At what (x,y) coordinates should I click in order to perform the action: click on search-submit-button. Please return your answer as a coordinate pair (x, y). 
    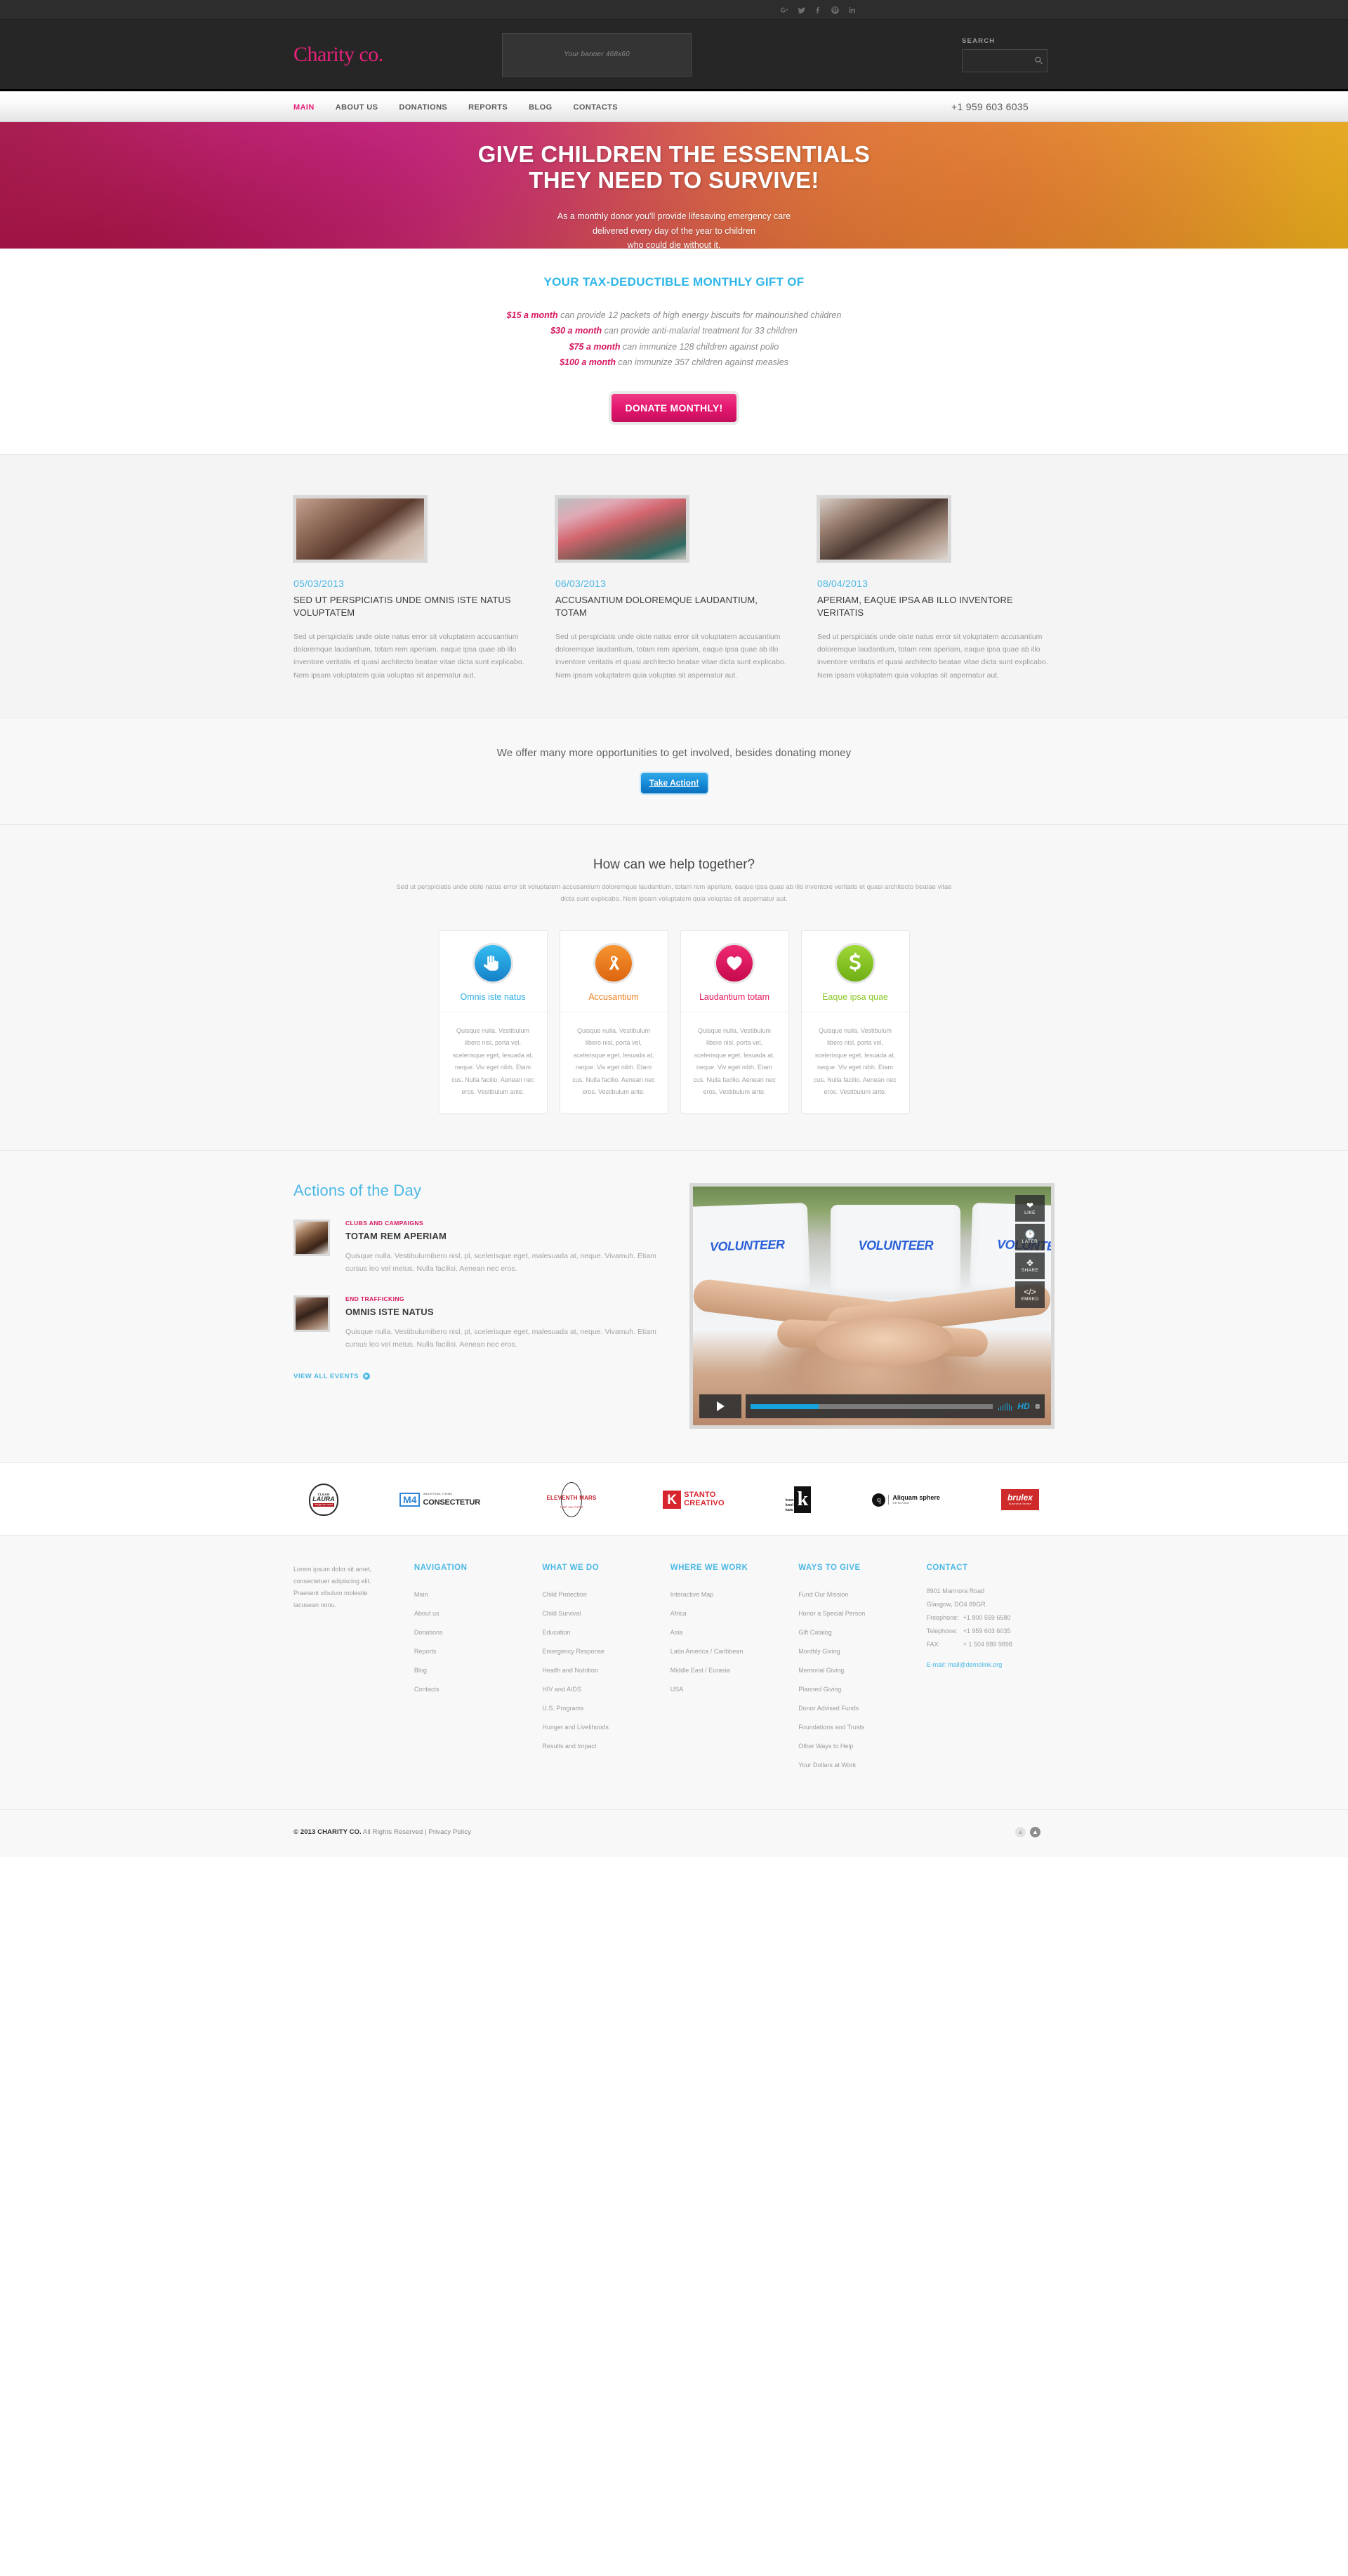
    Looking at the image, I should click on (1038, 60).